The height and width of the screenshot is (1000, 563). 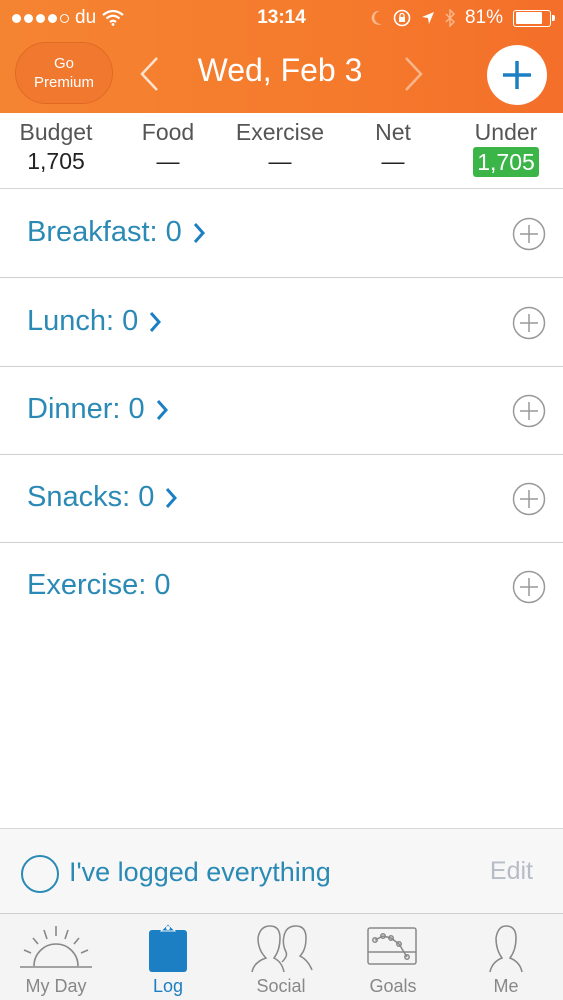 What do you see at coordinates (280, 147) in the screenshot?
I see `summary-exercise: Exercise —` at bounding box center [280, 147].